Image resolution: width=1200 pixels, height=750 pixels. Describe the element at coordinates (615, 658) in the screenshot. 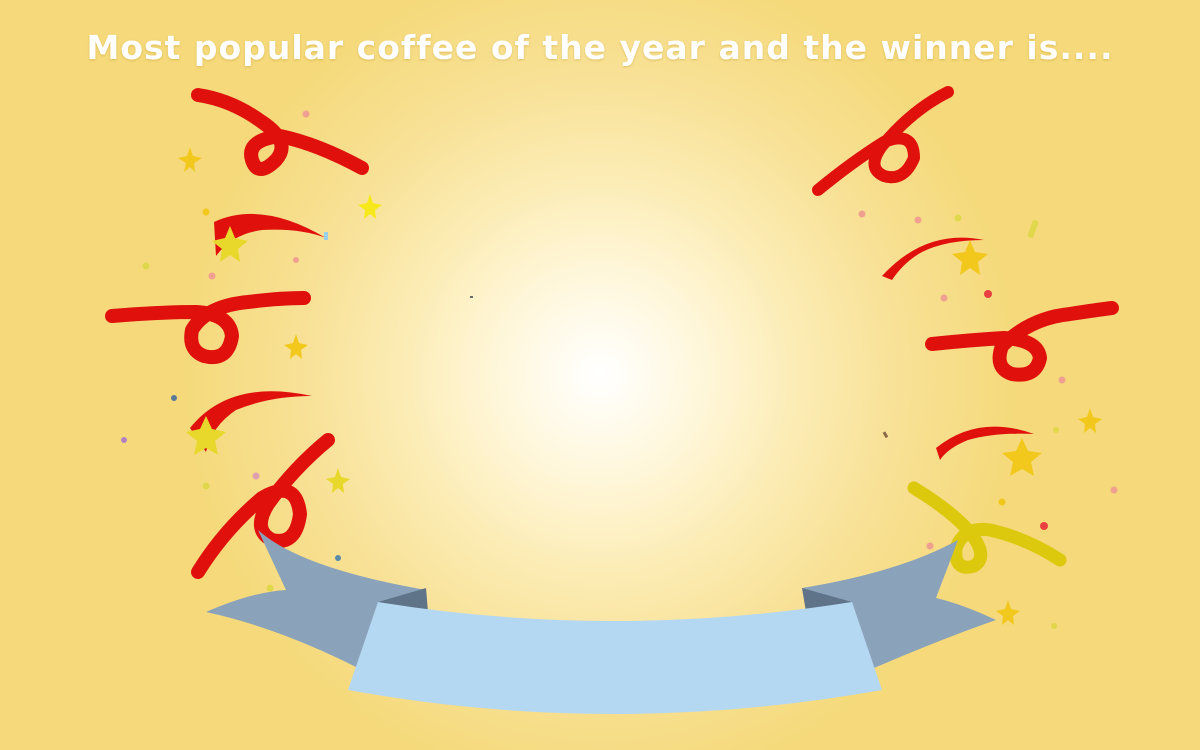

I see `ribbon-front-band` at that location.